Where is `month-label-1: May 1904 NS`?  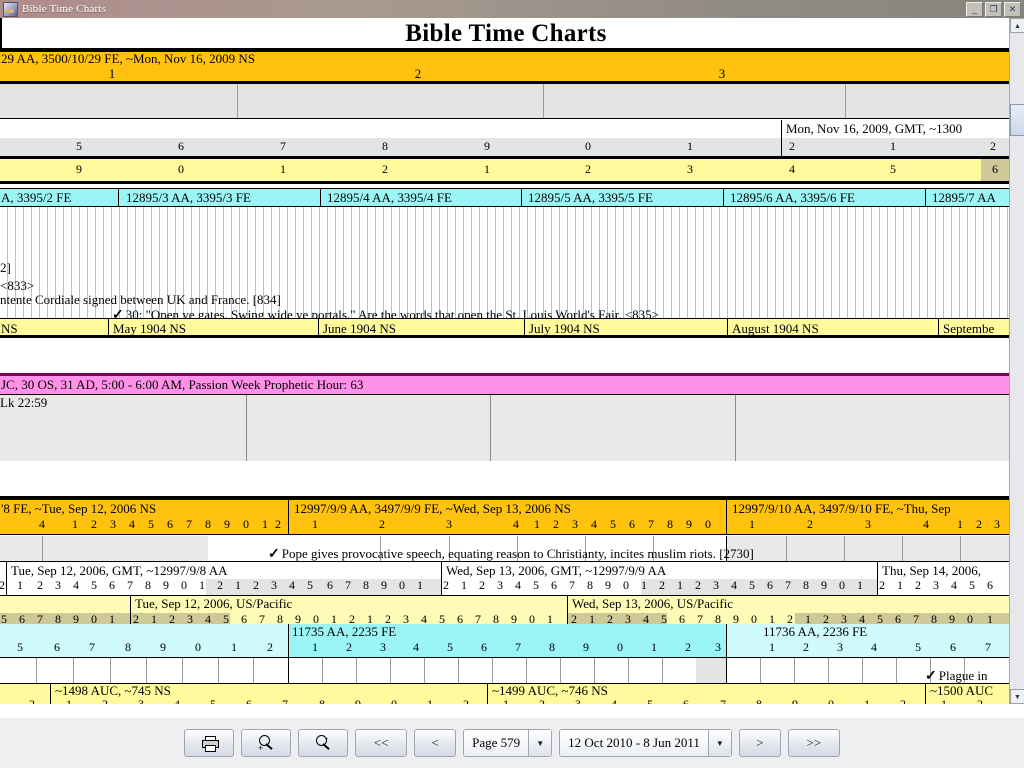
month-label-1: May 1904 NS is located at coordinates (149, 328).